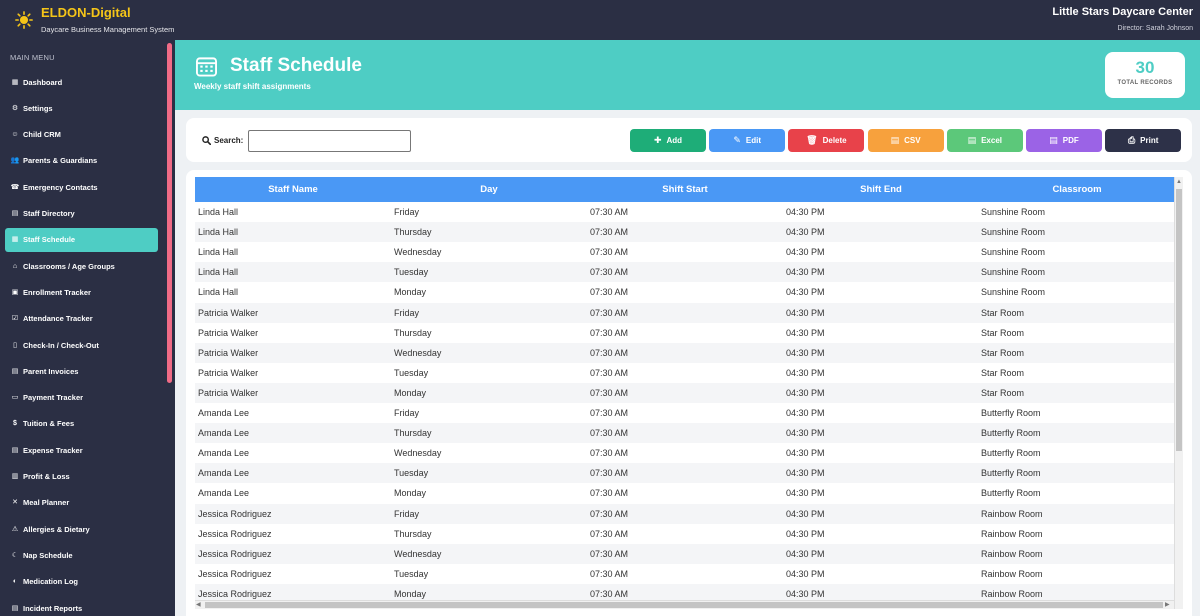  What do you see at coordinates (218, 232) in the screenshot?
I see `table-cell: Linda Hall` at bounding box center [218, 232].